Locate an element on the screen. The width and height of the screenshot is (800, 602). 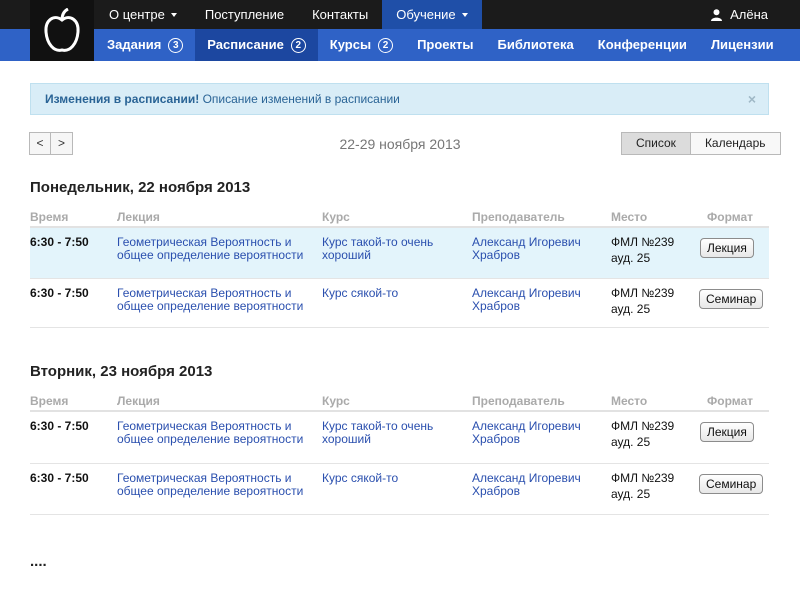
user-menu: Алёна is located at coordinates (739, 14).